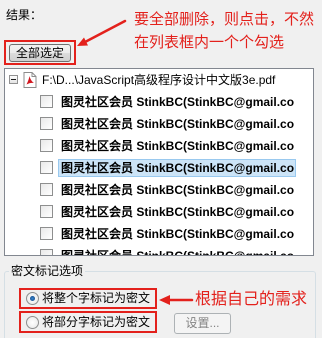  Describe the element at coordinates (224, 19) in the screenshot. I see `annotation-text: 要全部删除，则点击，不然` at that location.